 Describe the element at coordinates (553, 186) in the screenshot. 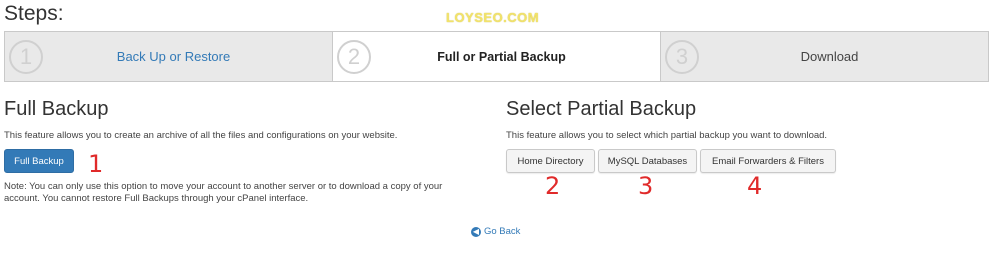

I see `annotation-2: 2` at that location.